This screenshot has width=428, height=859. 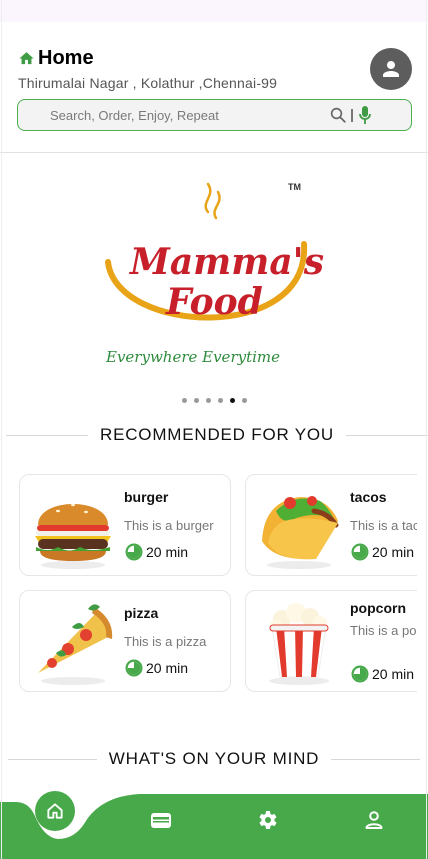 I want to click on settings-icon, so click(x=267, y=820).